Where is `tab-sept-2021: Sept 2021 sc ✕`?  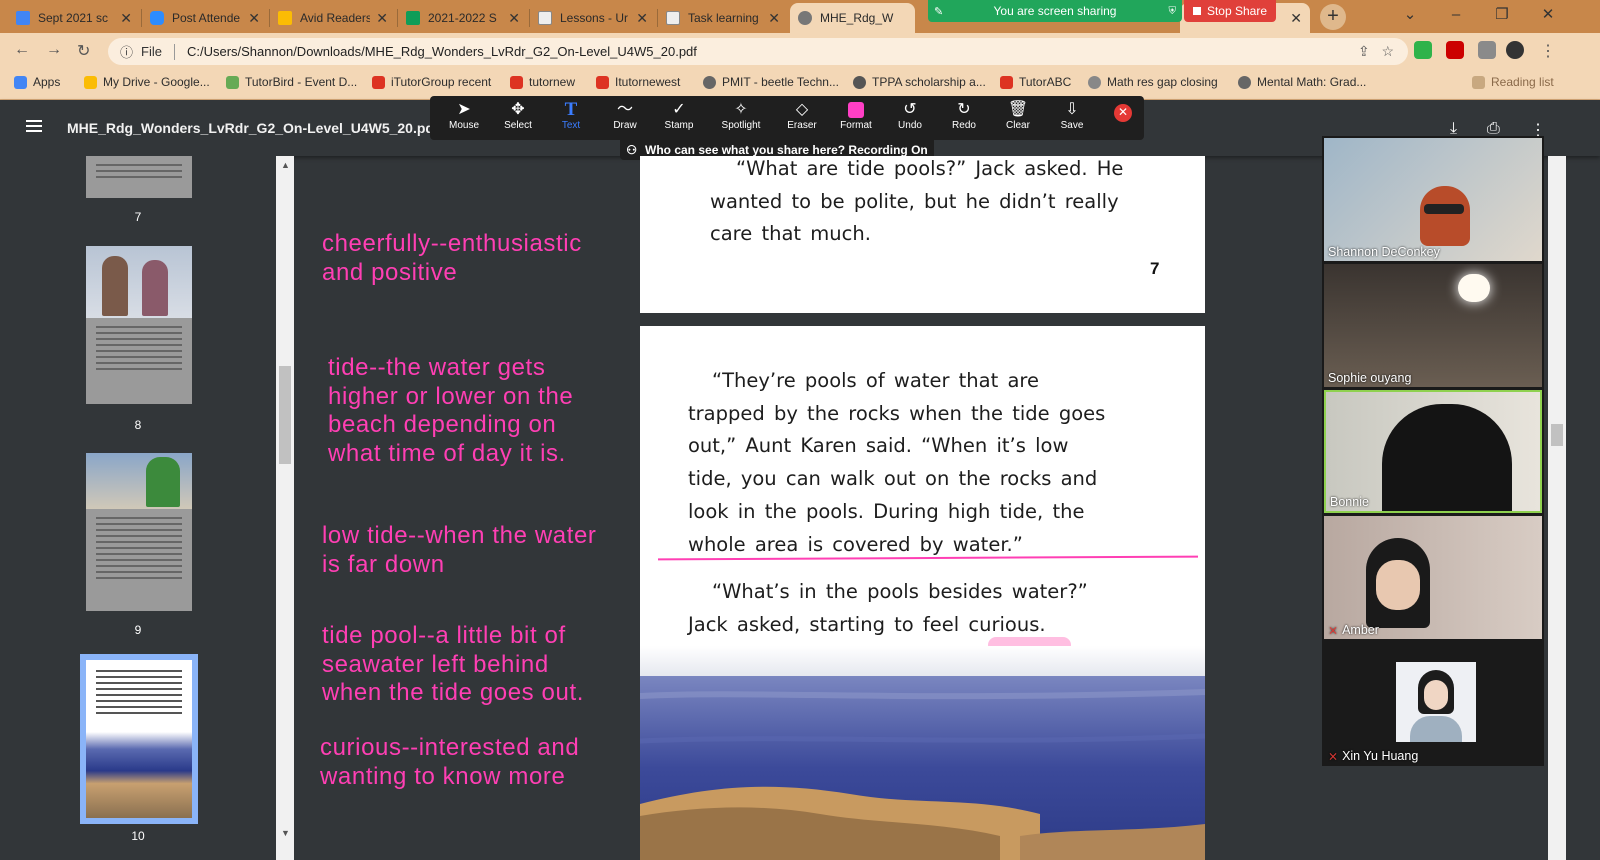
tab-sept-2021: Sept 2021 sc ✕ is located at coordinates (74, 18).